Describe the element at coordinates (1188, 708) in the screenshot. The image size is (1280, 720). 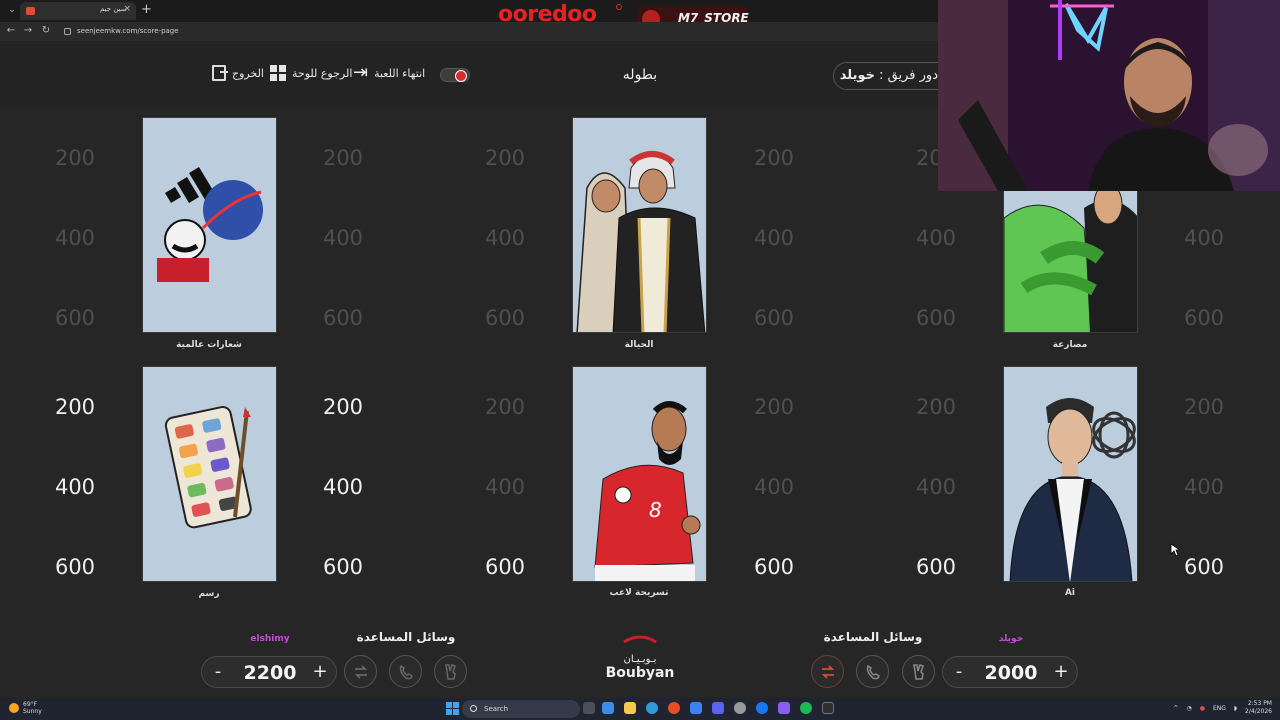
I see `wifi-icon: ◔` at that location.